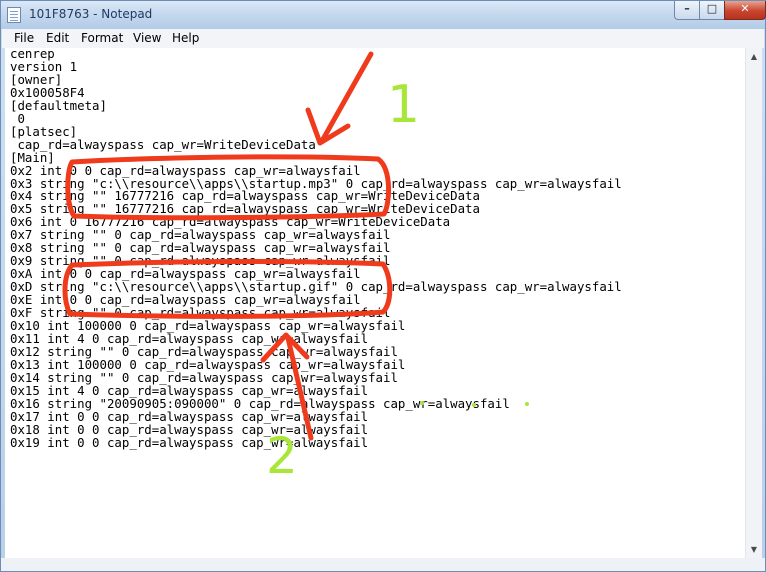 The width and height of the screenshot is (766, 572). Describe the element at coordinates (754, 56) in the screenshot. I see `scroll-up-icon: ▲` at that location.